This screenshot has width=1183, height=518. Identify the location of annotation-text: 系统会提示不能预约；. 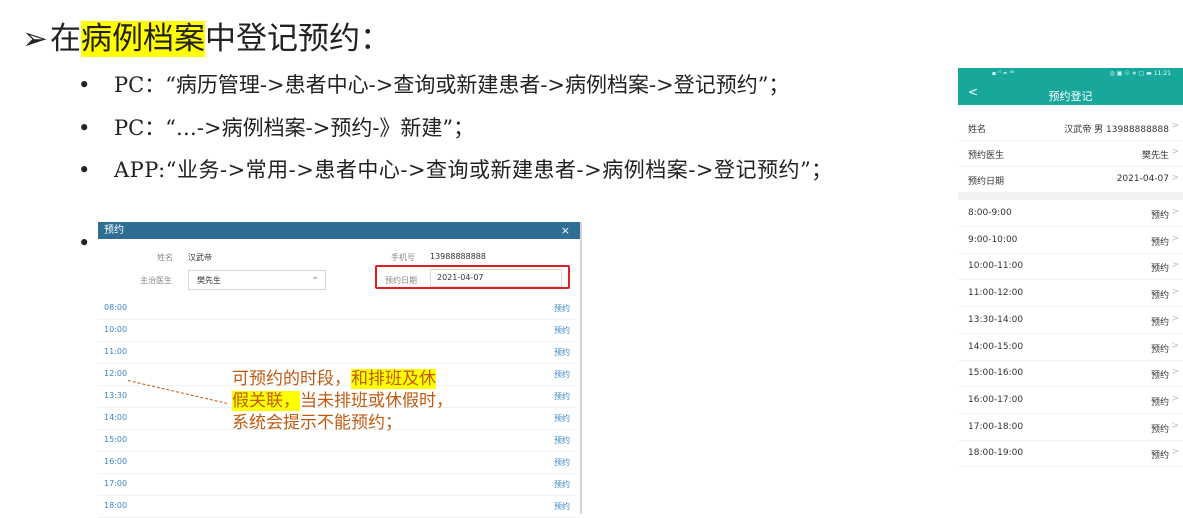
(317, 423).